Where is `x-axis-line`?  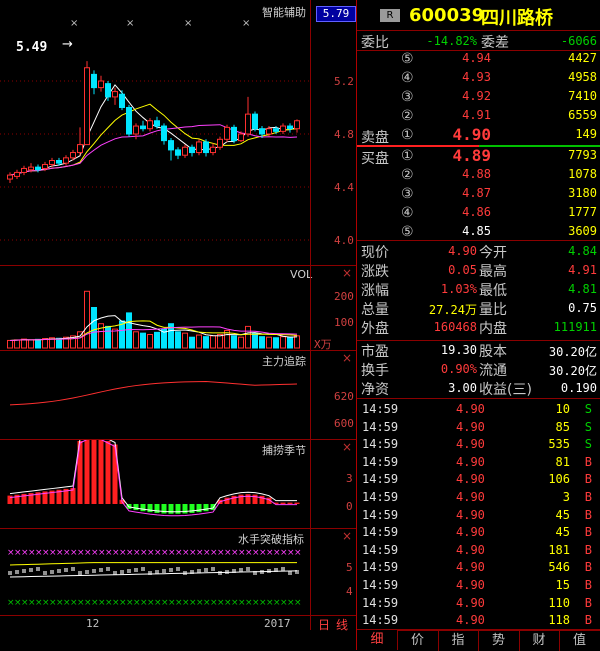
x-axis-line is located at coordinates (178, 615).